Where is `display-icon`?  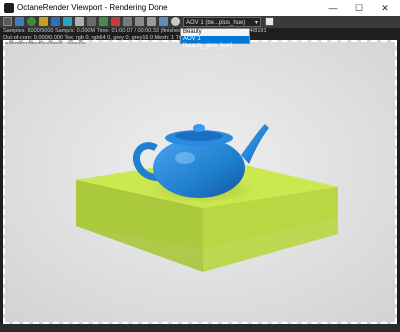 display-icon is located at coordinates (103, 21).